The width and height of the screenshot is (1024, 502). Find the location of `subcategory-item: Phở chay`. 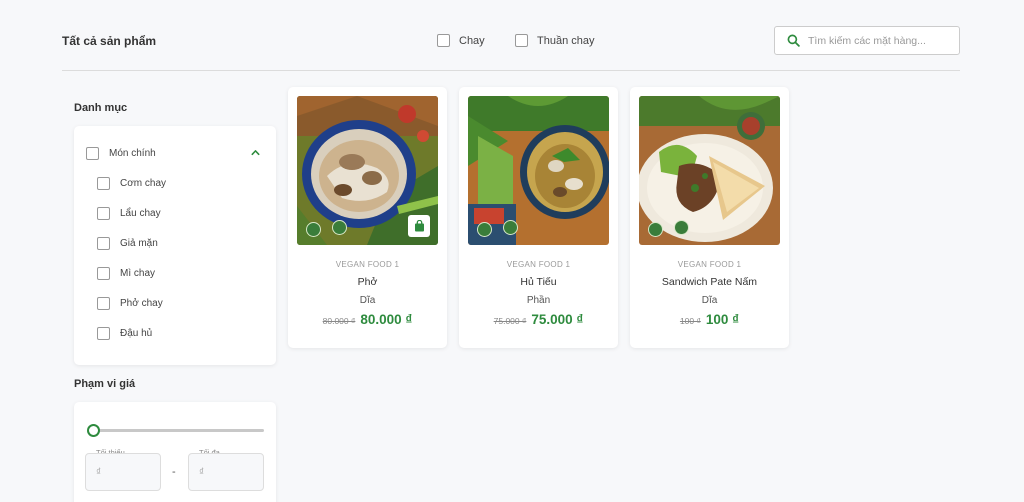

subcategory-item: Phở chay is located at coordinates (130, 303).